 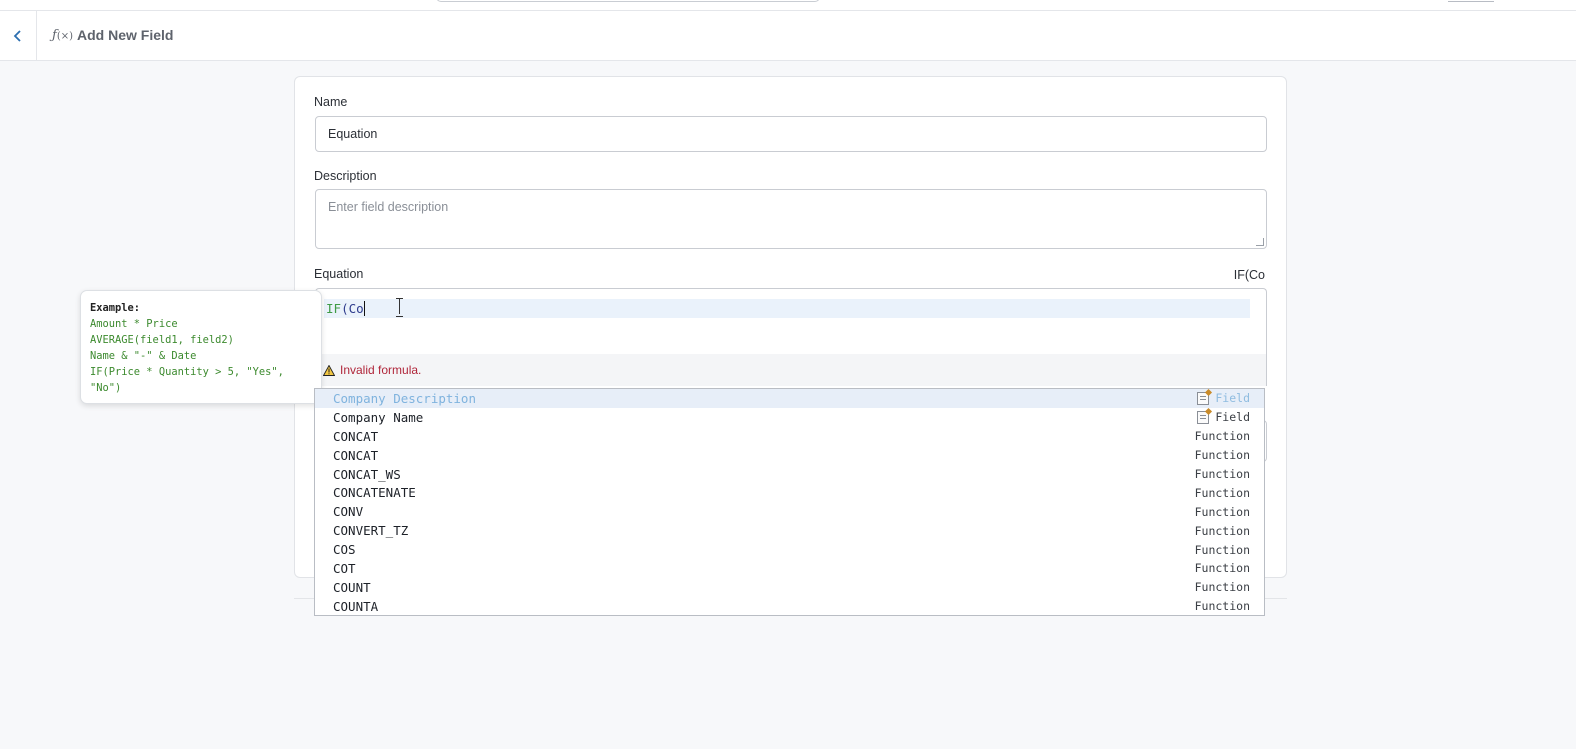 What do you see at coordinates (791, 321) in the screenshot?
I see `equation-editor: IF(Co` at bounding box center [791, 321].